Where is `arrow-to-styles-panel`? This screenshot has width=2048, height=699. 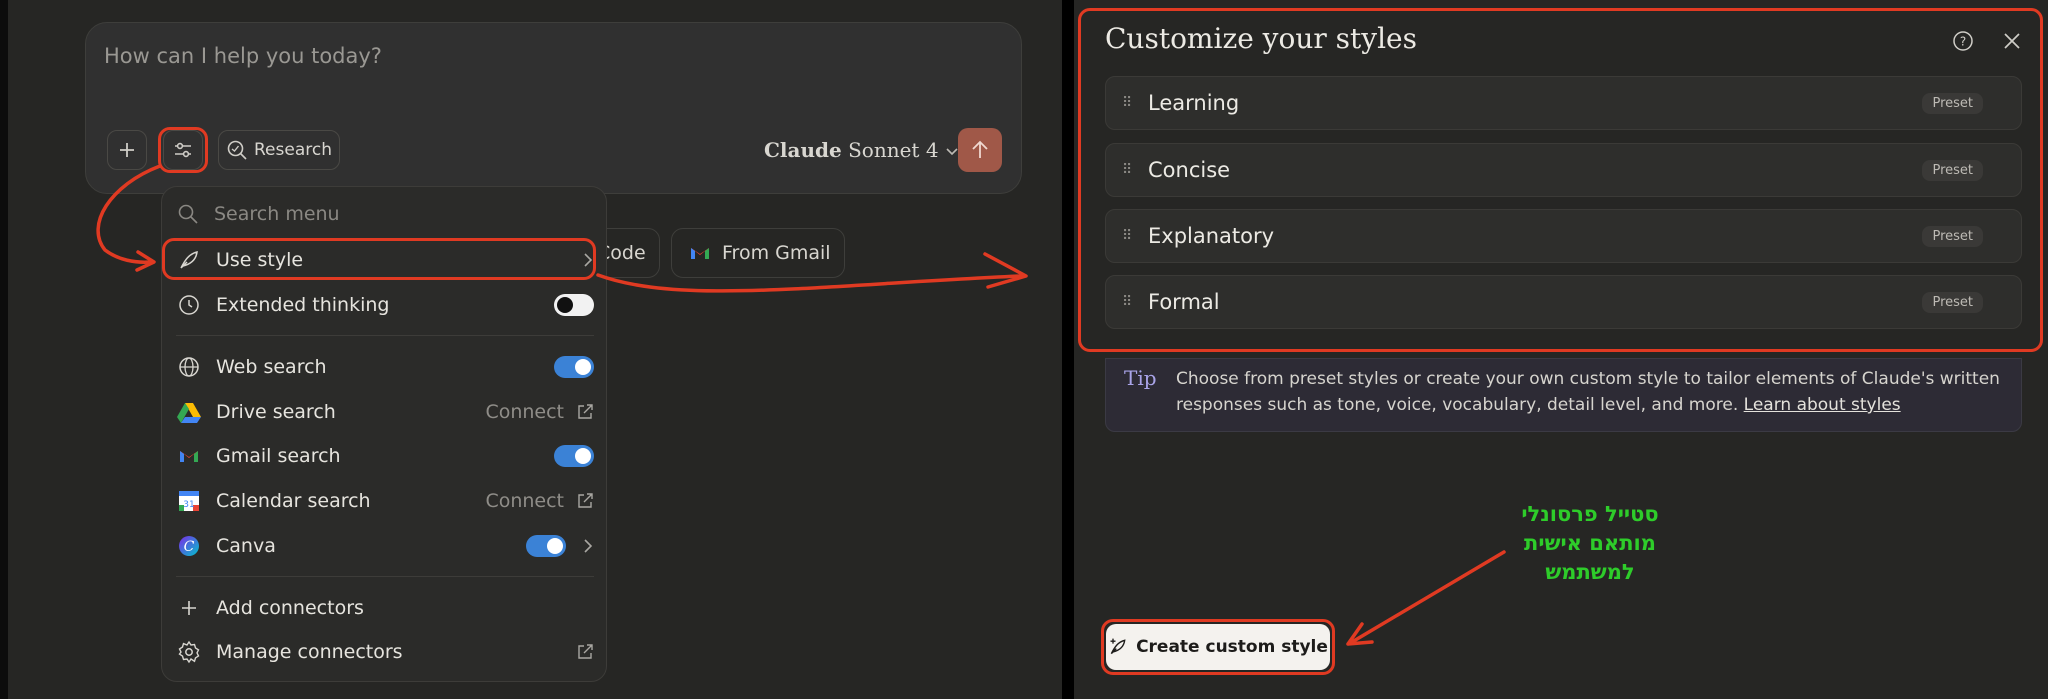
arrow-to-styles-panel is located at coordinates (809, 283).